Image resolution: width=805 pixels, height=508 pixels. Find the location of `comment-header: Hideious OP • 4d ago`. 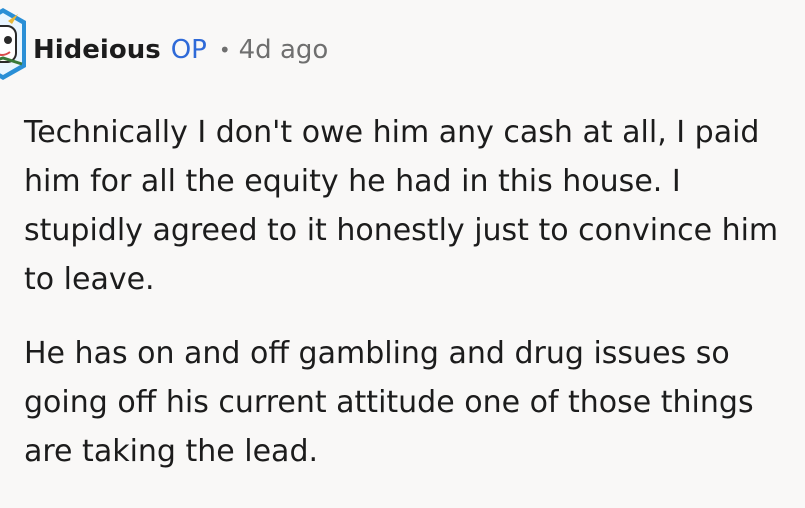

comment-header: Hideious OP • 4d ago is located at coordinates (180, 50).